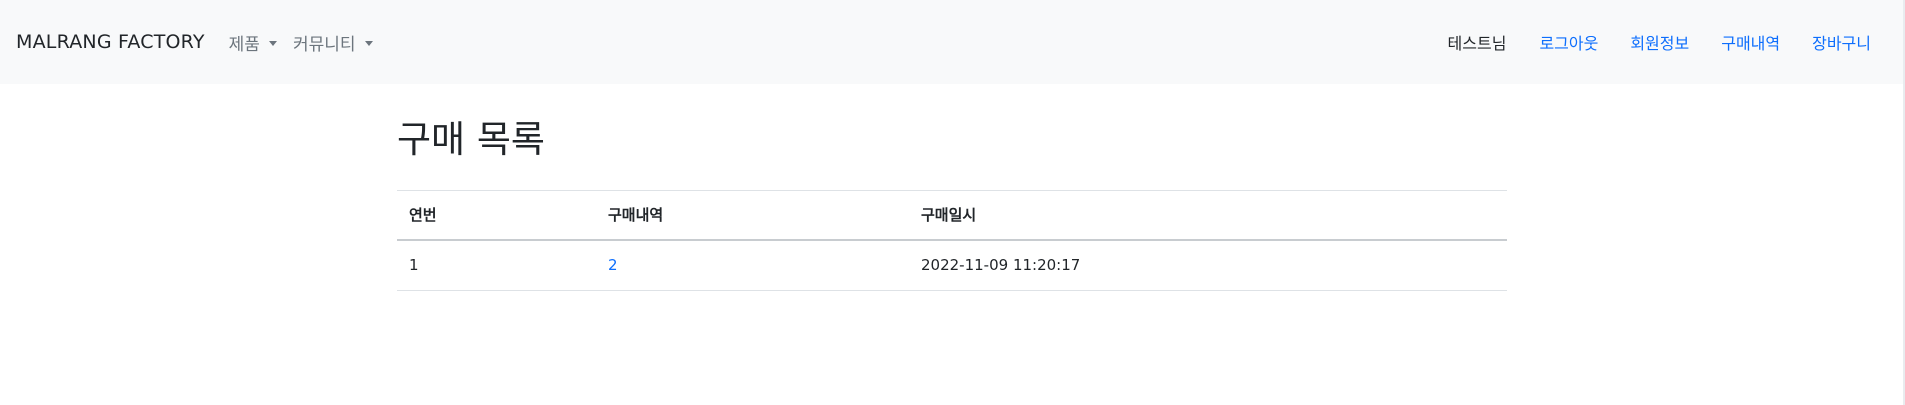  Describe the element at coordinates (471, 139) in the screenshot. I see `page-title: 구매 목록` at that location.